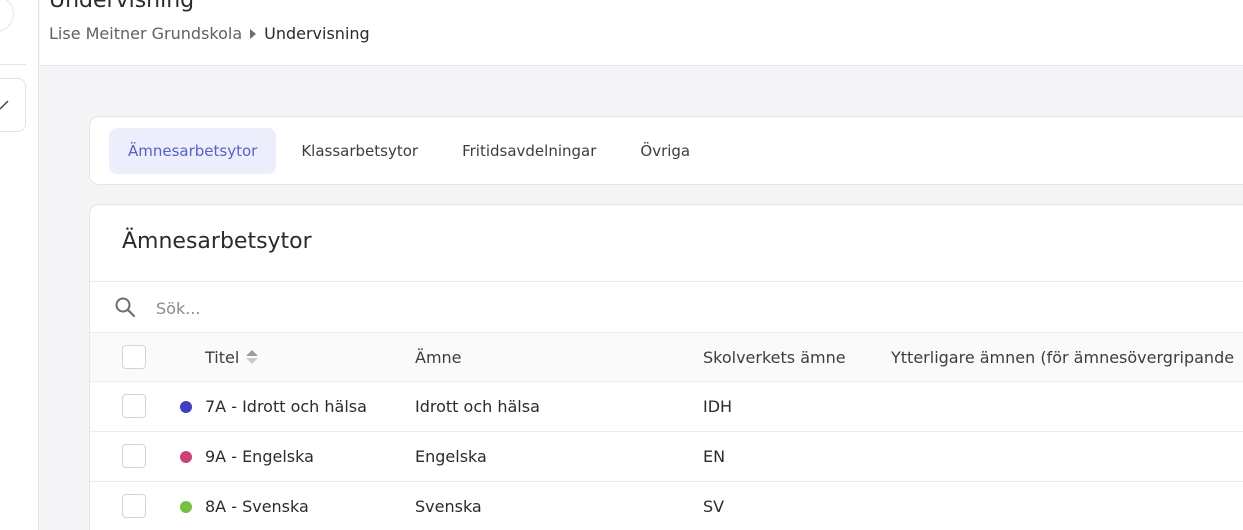 The width and height of the screenshot is (1243, 530). I want to click on tab-ovriga: Övriga, so click(665, 151).